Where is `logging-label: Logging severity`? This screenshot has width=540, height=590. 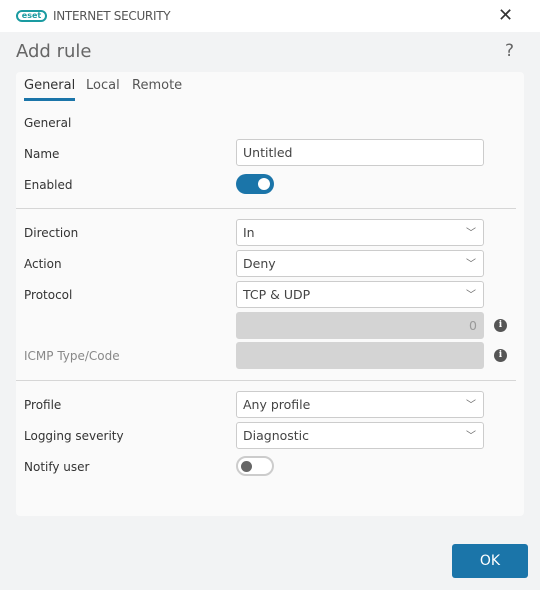 logging-label: Logging severity is located at coordinates (74, 436).